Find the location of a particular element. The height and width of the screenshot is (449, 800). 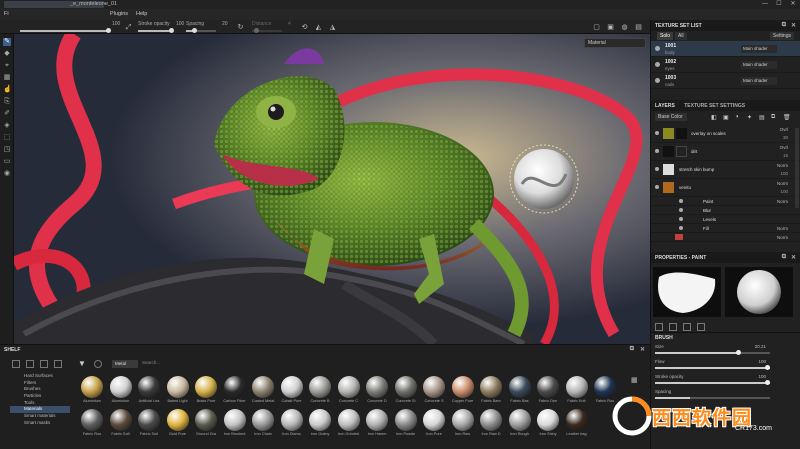

material-thumbnail: Fabric Suit is located at coordinates (149, 424).